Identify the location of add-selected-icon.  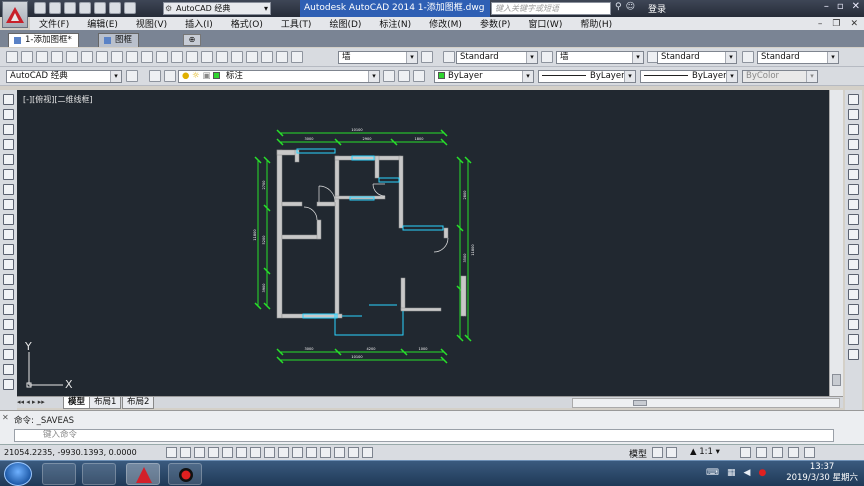
(8, 384).